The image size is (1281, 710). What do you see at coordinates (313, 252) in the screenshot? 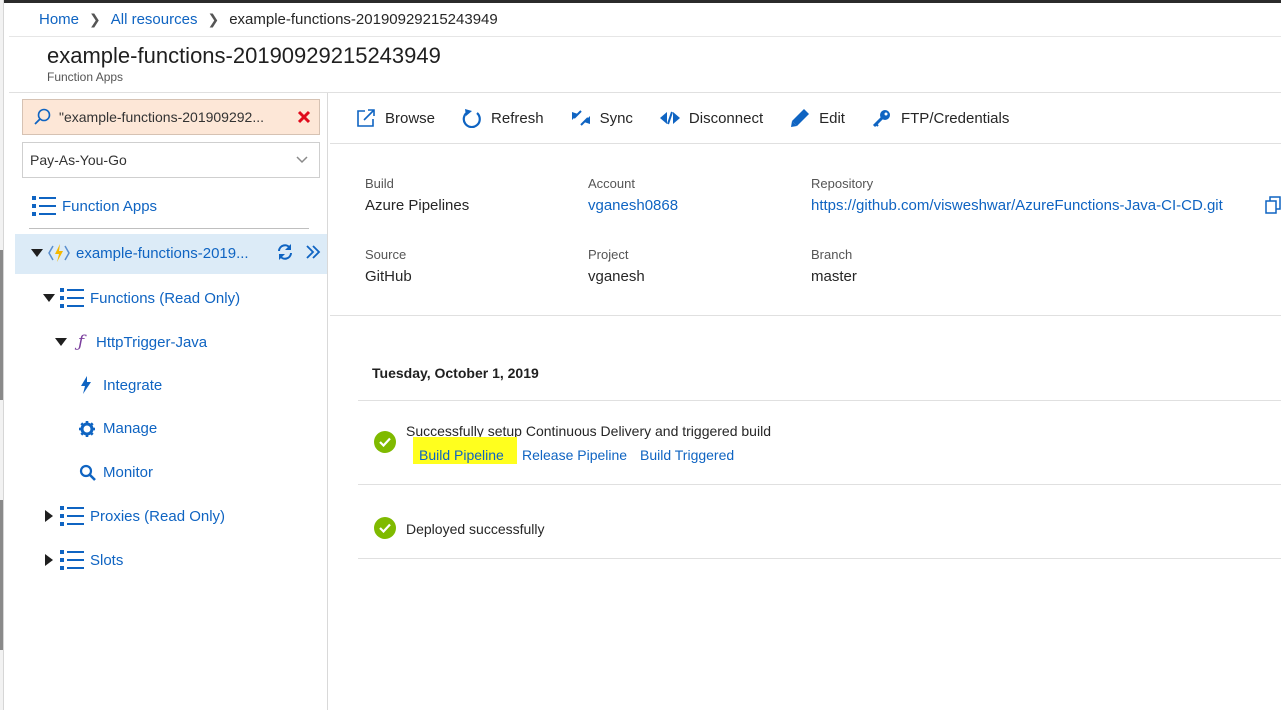
I see `expand-panel-icon` at bounding box center [313, 252].